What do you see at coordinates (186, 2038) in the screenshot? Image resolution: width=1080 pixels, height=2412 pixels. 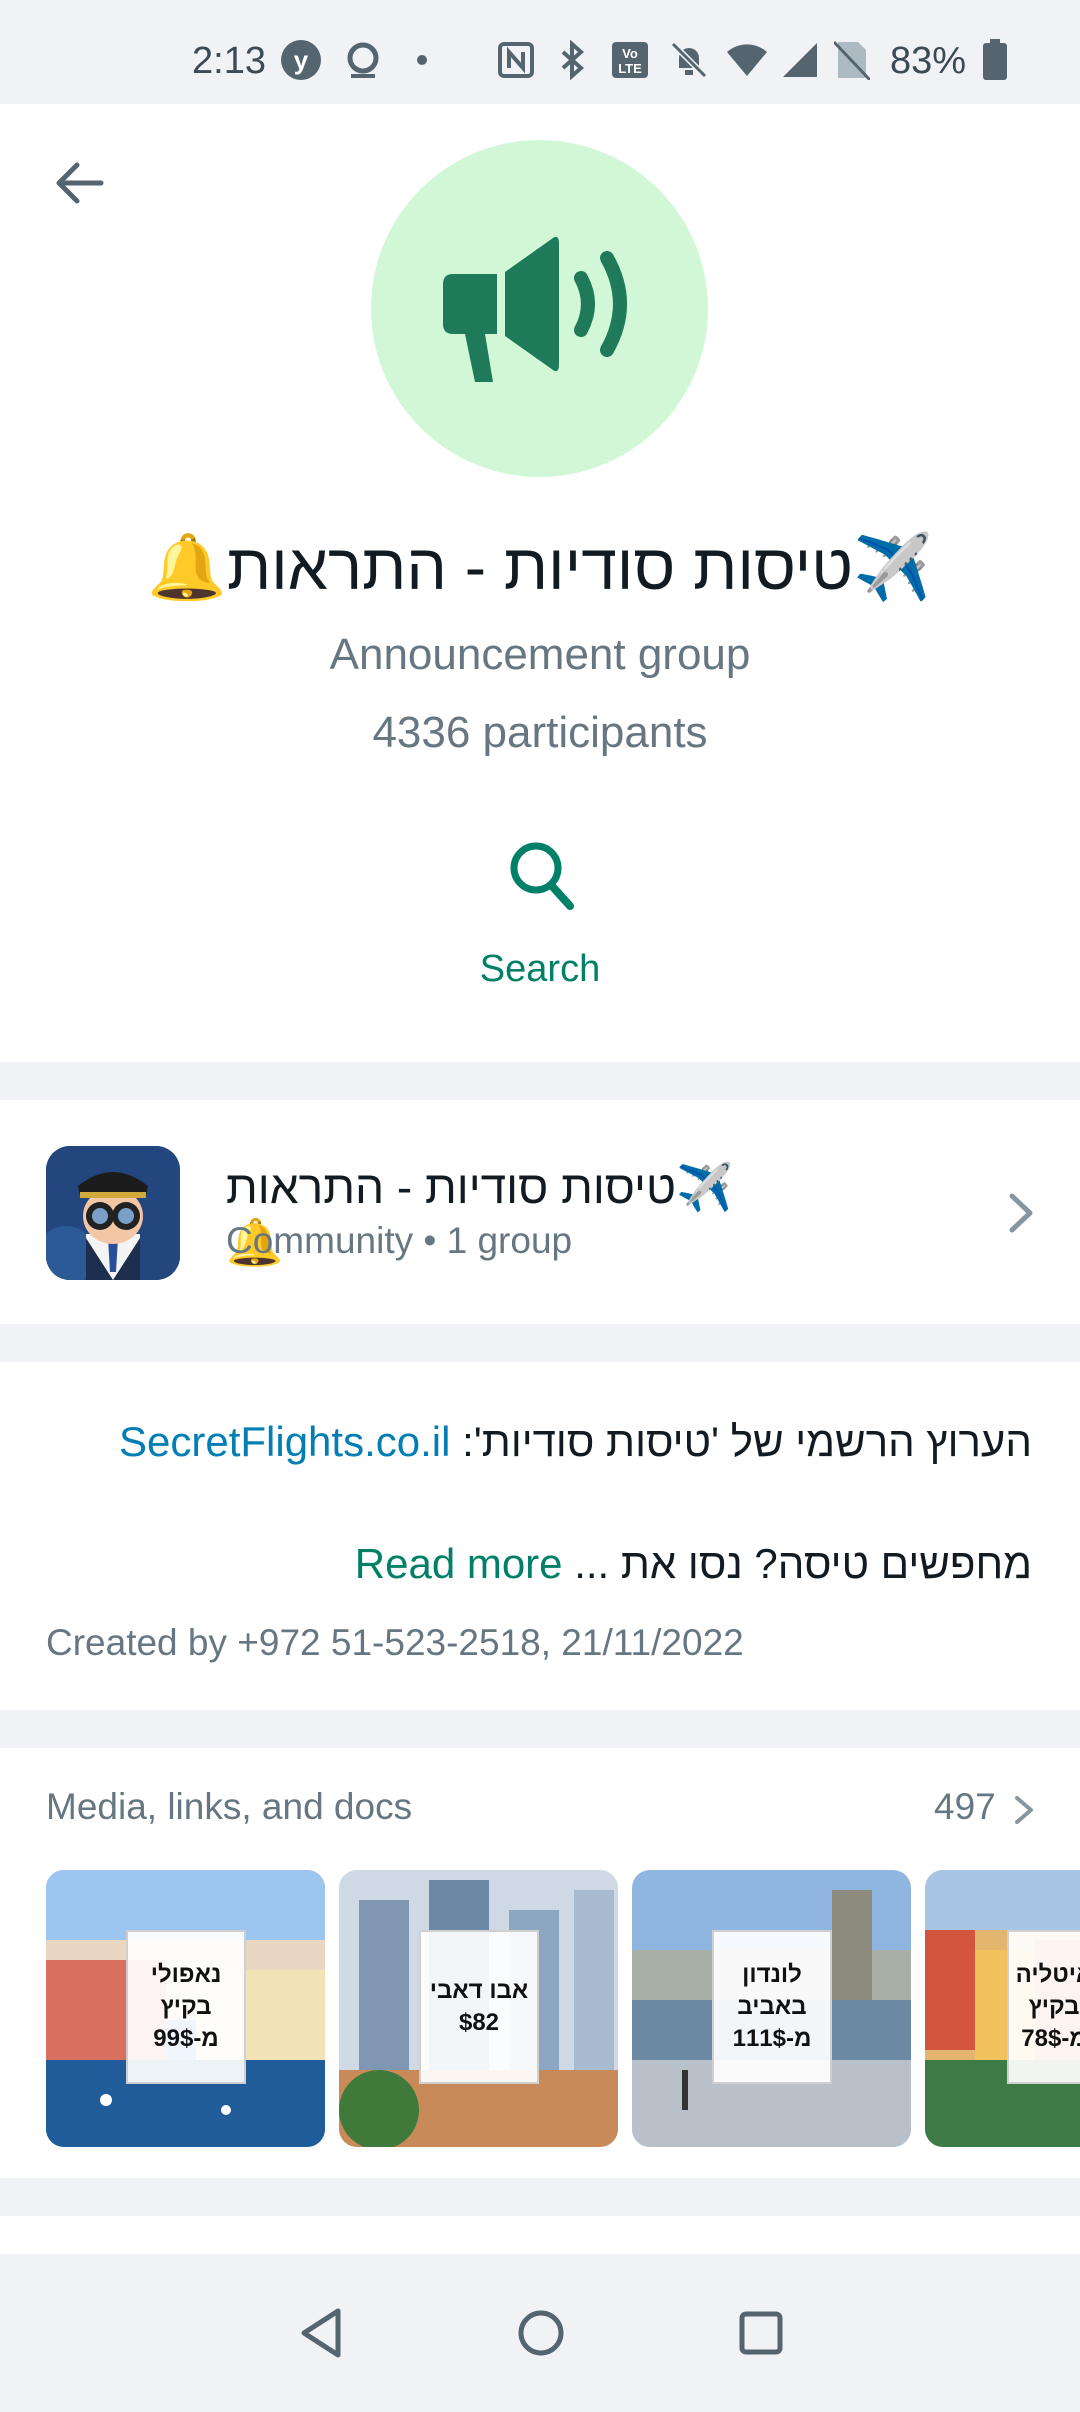 I see `caption-line: מ-99$` at bounding box center [186, 2038].